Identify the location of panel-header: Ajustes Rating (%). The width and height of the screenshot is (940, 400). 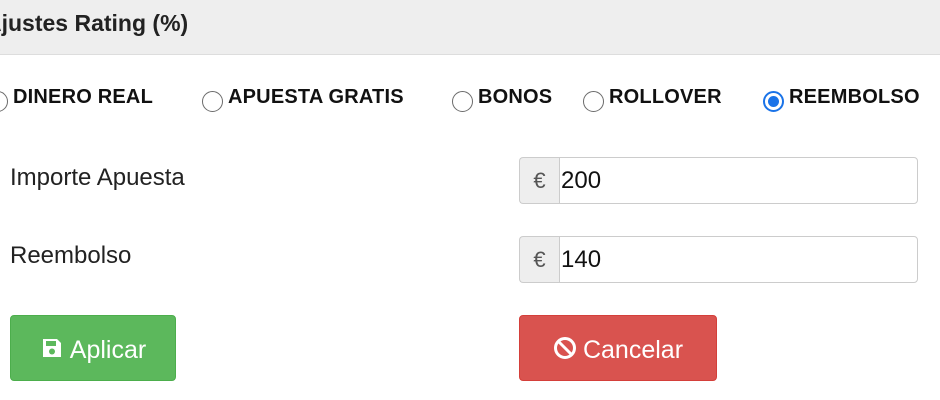
(470, 27).